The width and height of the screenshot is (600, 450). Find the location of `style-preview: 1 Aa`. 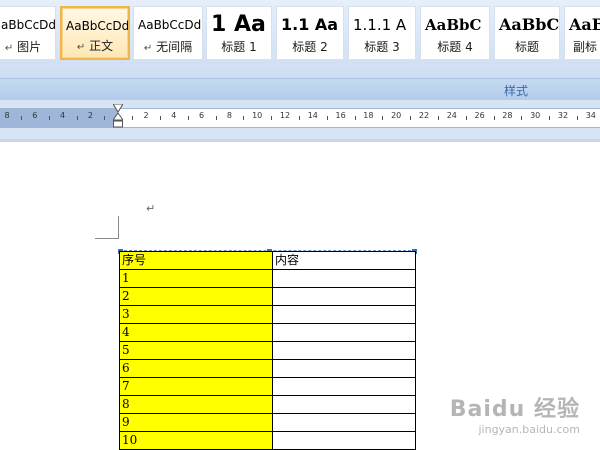

style-preview: 1 Aa is located at coordinates (238, 24).